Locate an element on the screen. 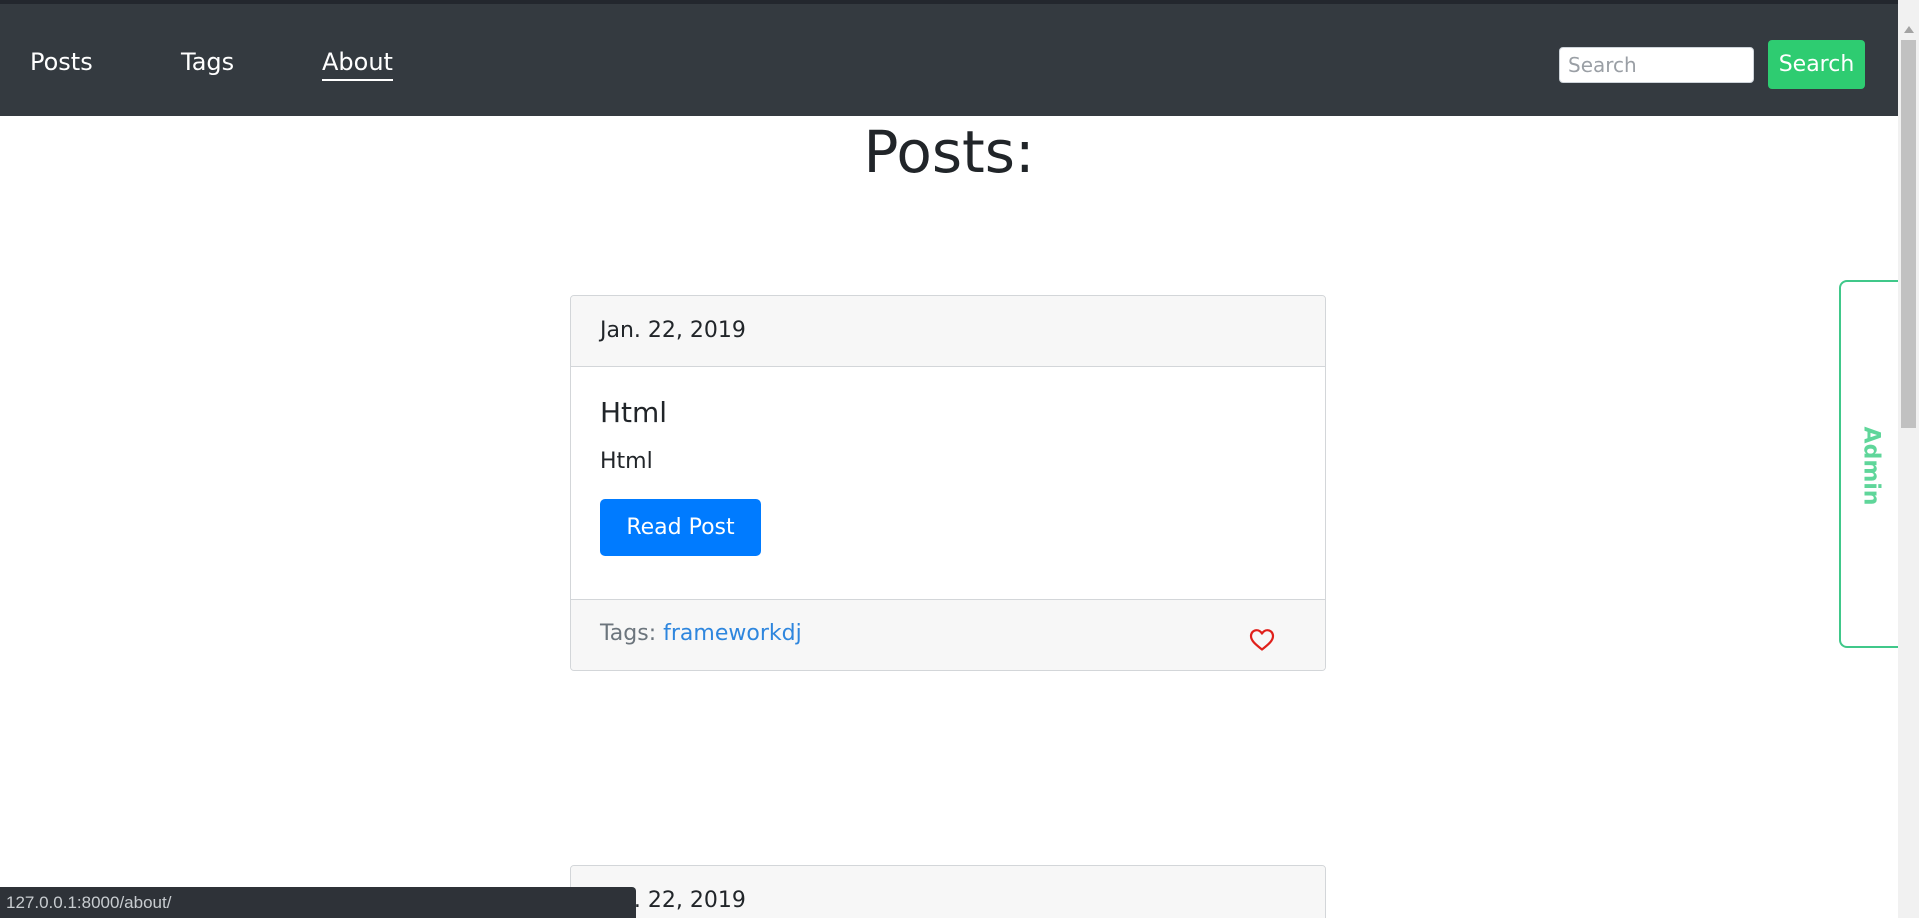  nav-link-about: About is located at coordinates (357, 63).